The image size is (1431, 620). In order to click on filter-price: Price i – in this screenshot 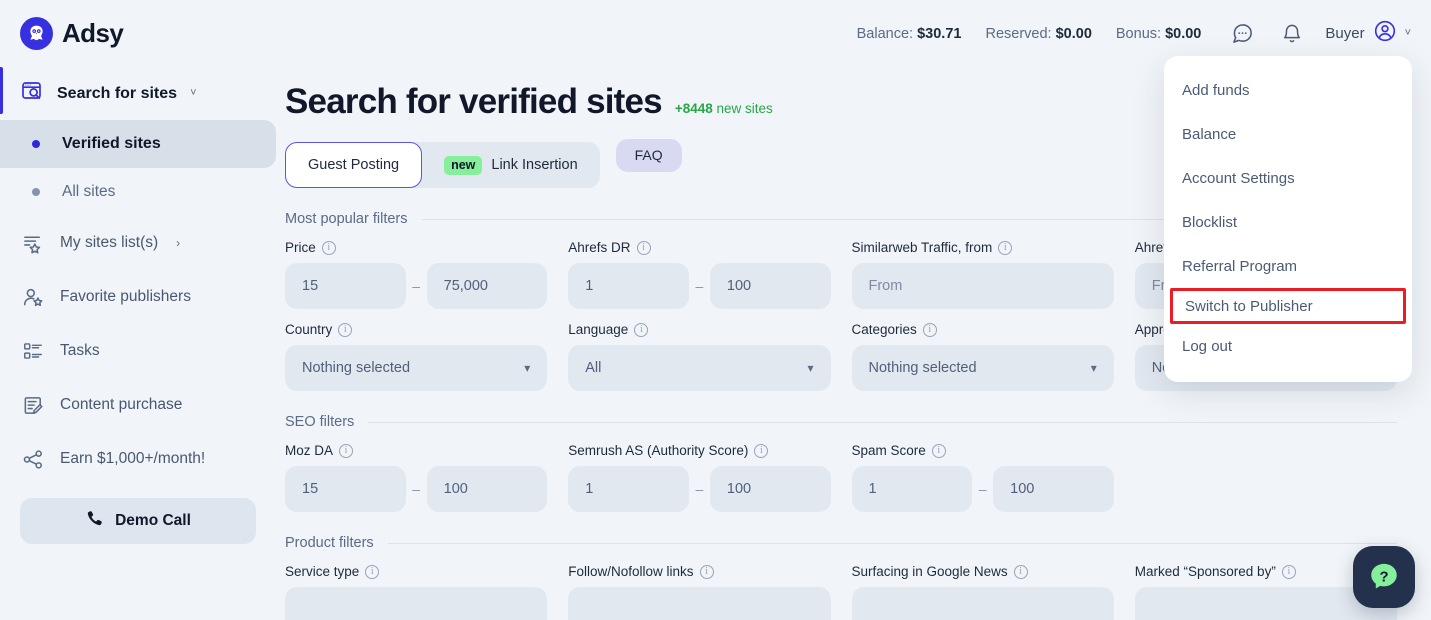, I will do `click(416, 274)`.